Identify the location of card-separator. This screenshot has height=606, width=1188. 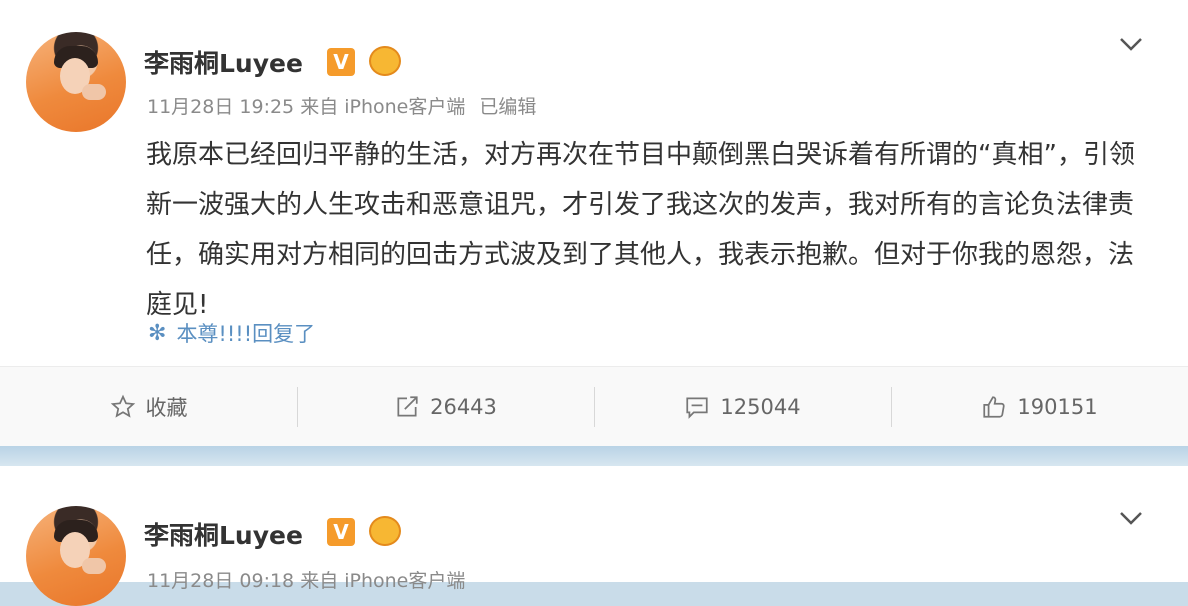
(594, 456).